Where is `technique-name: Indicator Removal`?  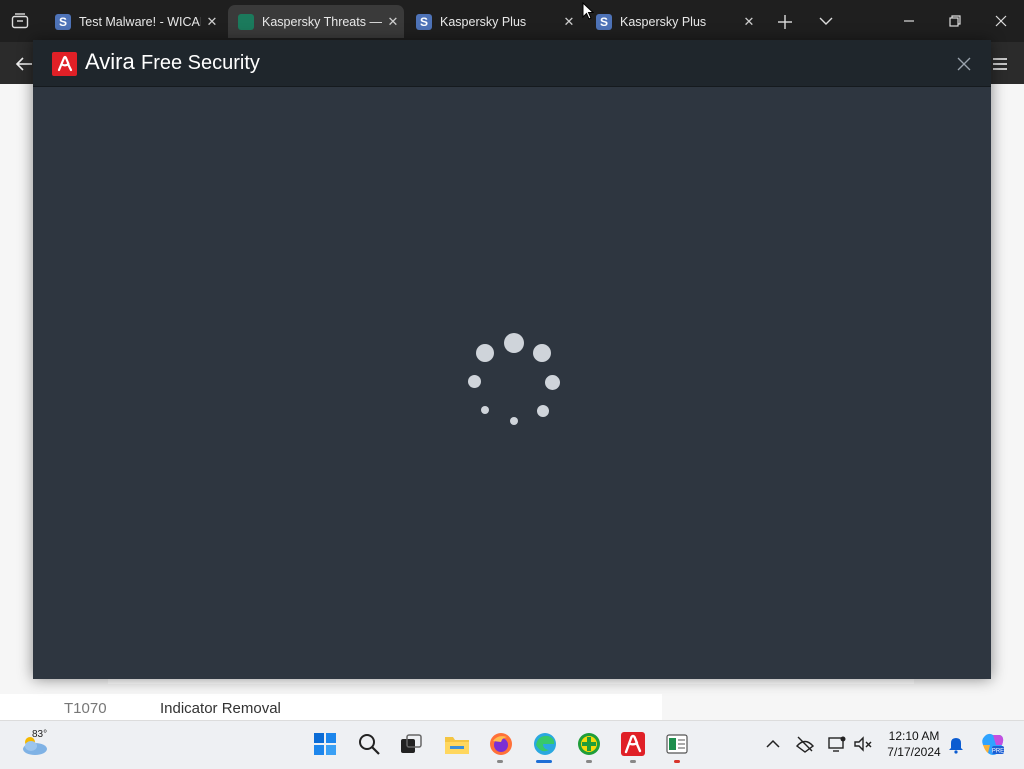 technique-name: Indicator Removal is located at coordinates (220, 708).